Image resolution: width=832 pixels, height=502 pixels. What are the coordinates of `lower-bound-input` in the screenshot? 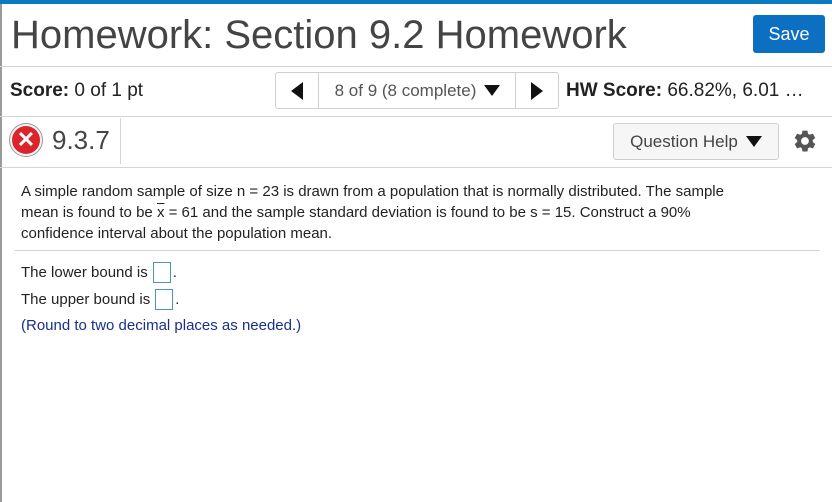 It's located at (161, 272).